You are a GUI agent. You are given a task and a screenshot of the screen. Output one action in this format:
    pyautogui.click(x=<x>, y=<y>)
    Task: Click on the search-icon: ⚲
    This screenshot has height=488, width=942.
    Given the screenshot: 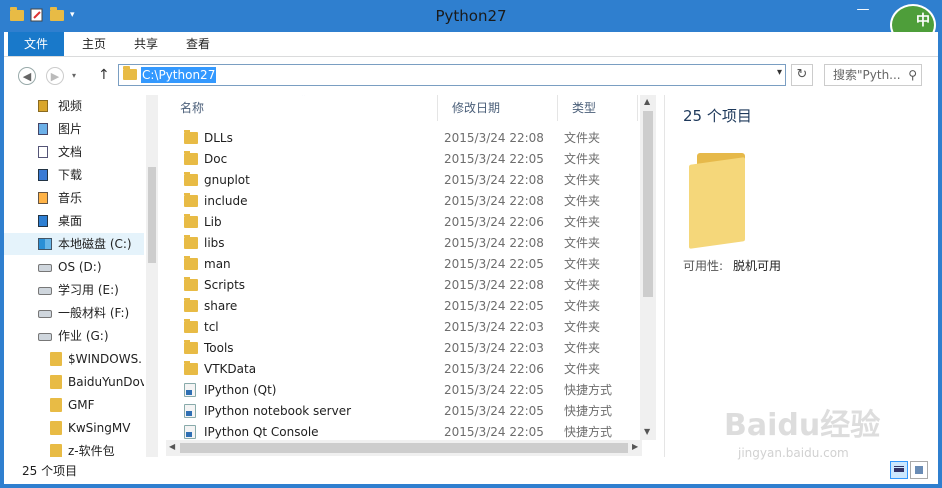 What is the action you would take?
    pyautogui.click(x=912, y=75)
    